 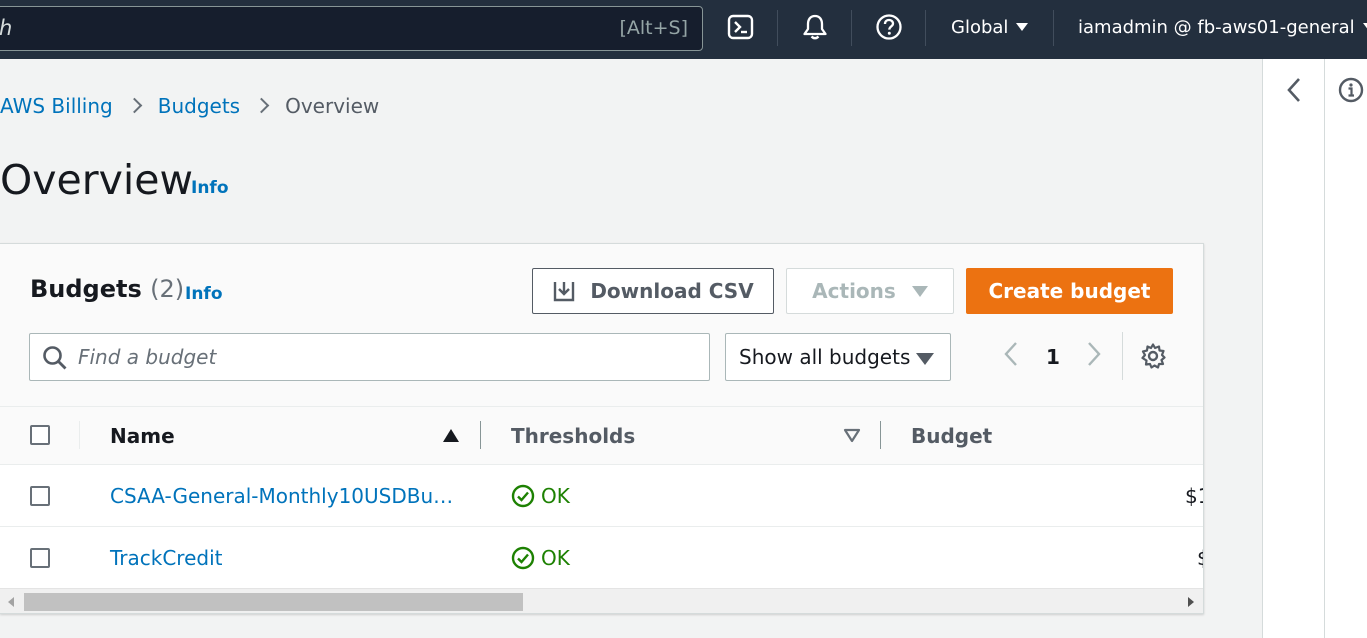 What do you see at coordinates (332, 106) in the screenshot?
I see `breadcrumb-current: Overview` at bounding box center [332, 106].